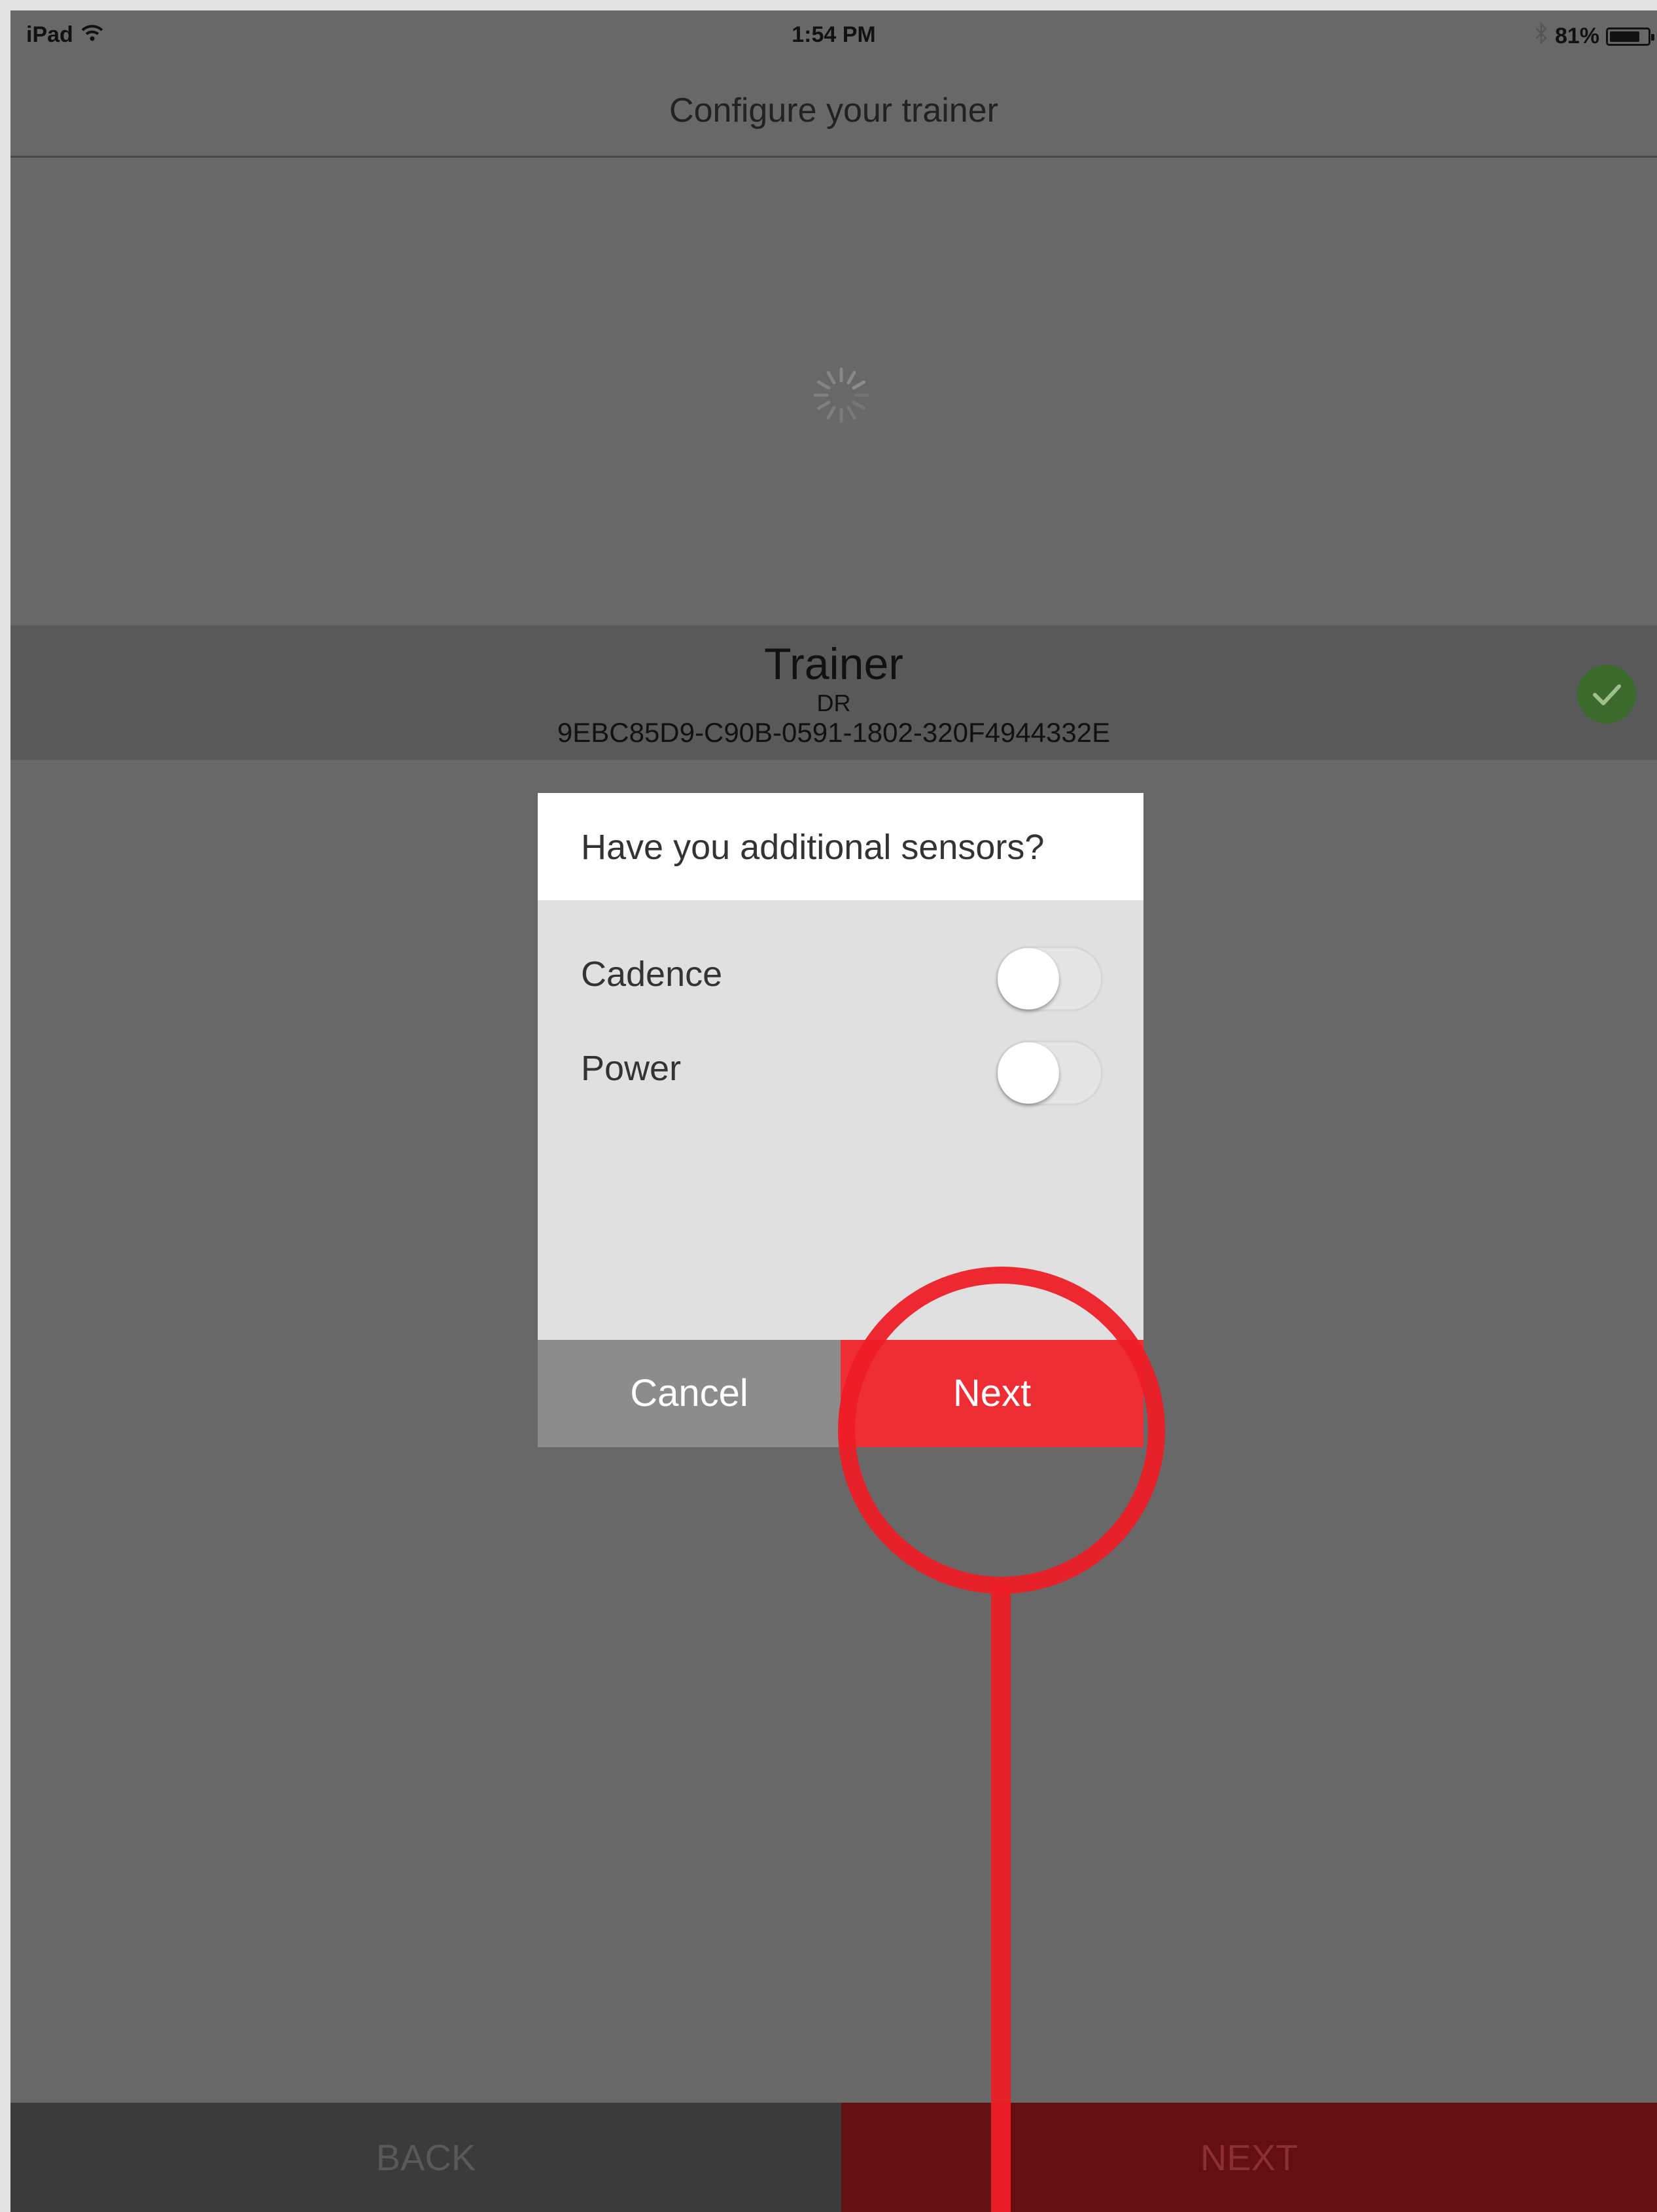  I want to click on dialog-header: Have you additional sensors?, so click(840, 847).